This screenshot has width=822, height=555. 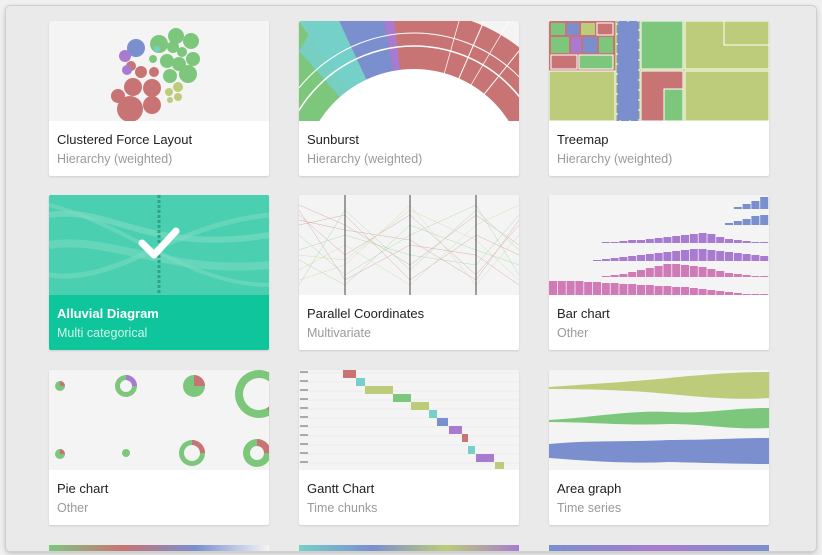 I want to click on chart-category: Other, so click(x=573, y=333).